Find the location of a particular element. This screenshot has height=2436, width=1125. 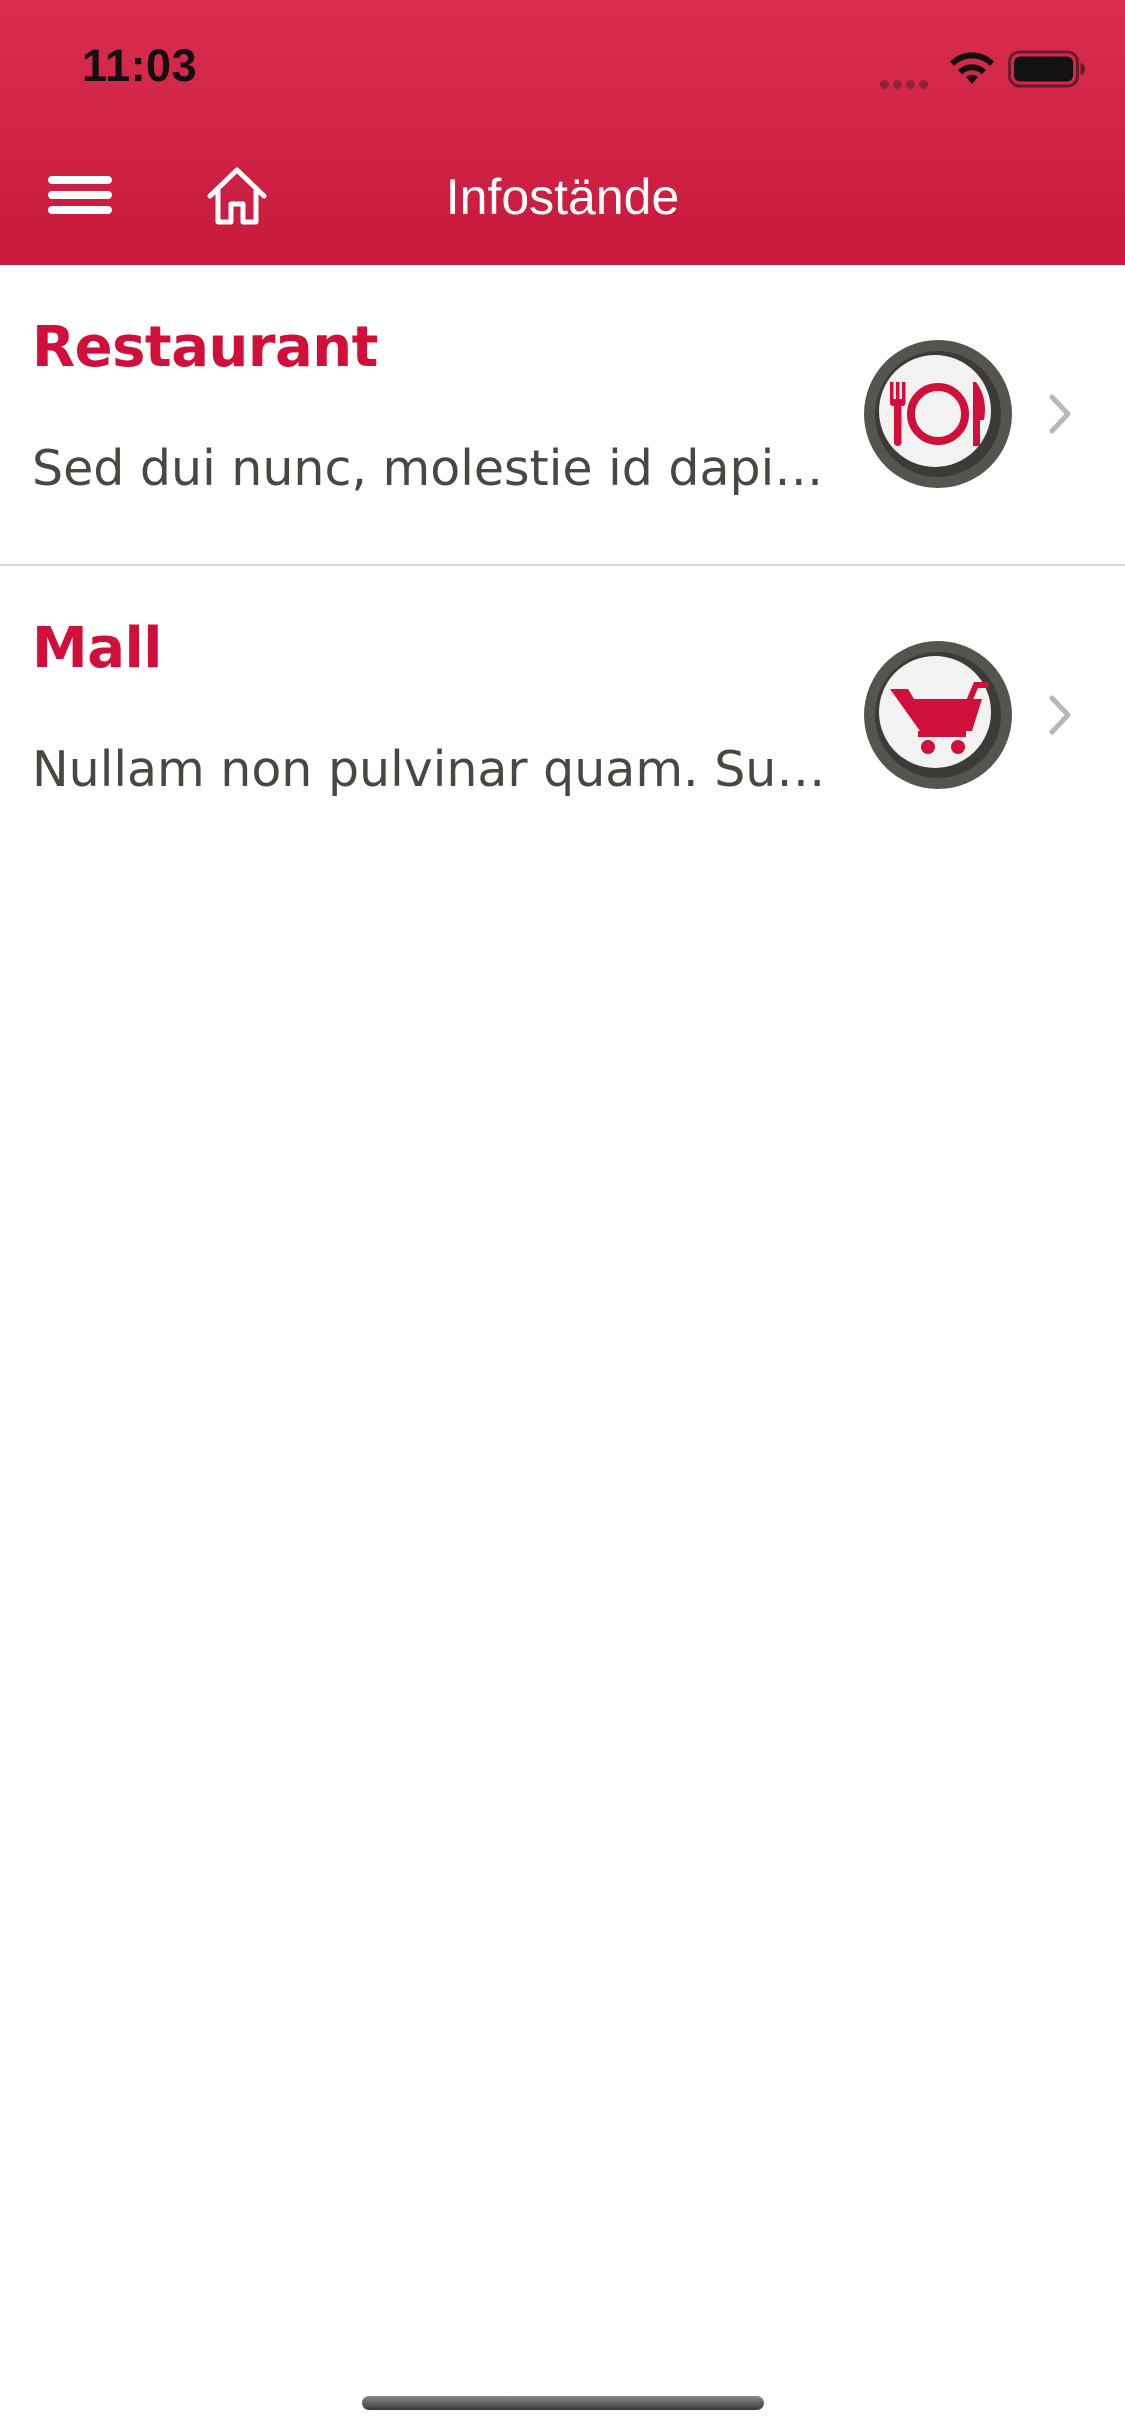

signal-dots-icon is located at coordinates (908, 81).